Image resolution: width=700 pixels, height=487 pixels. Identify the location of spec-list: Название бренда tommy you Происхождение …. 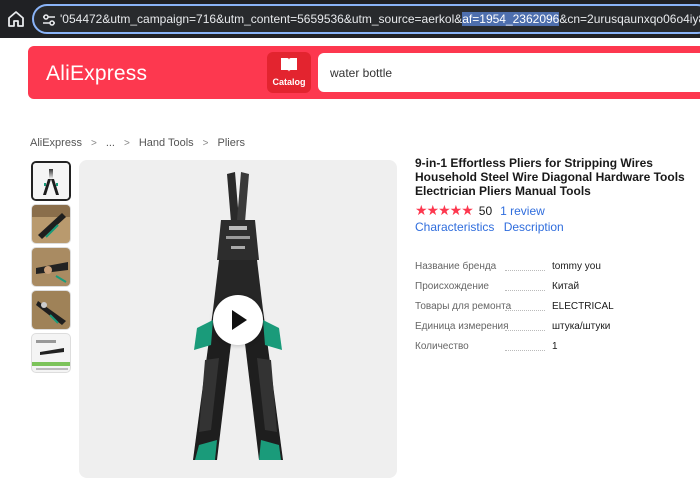
(557, 309).